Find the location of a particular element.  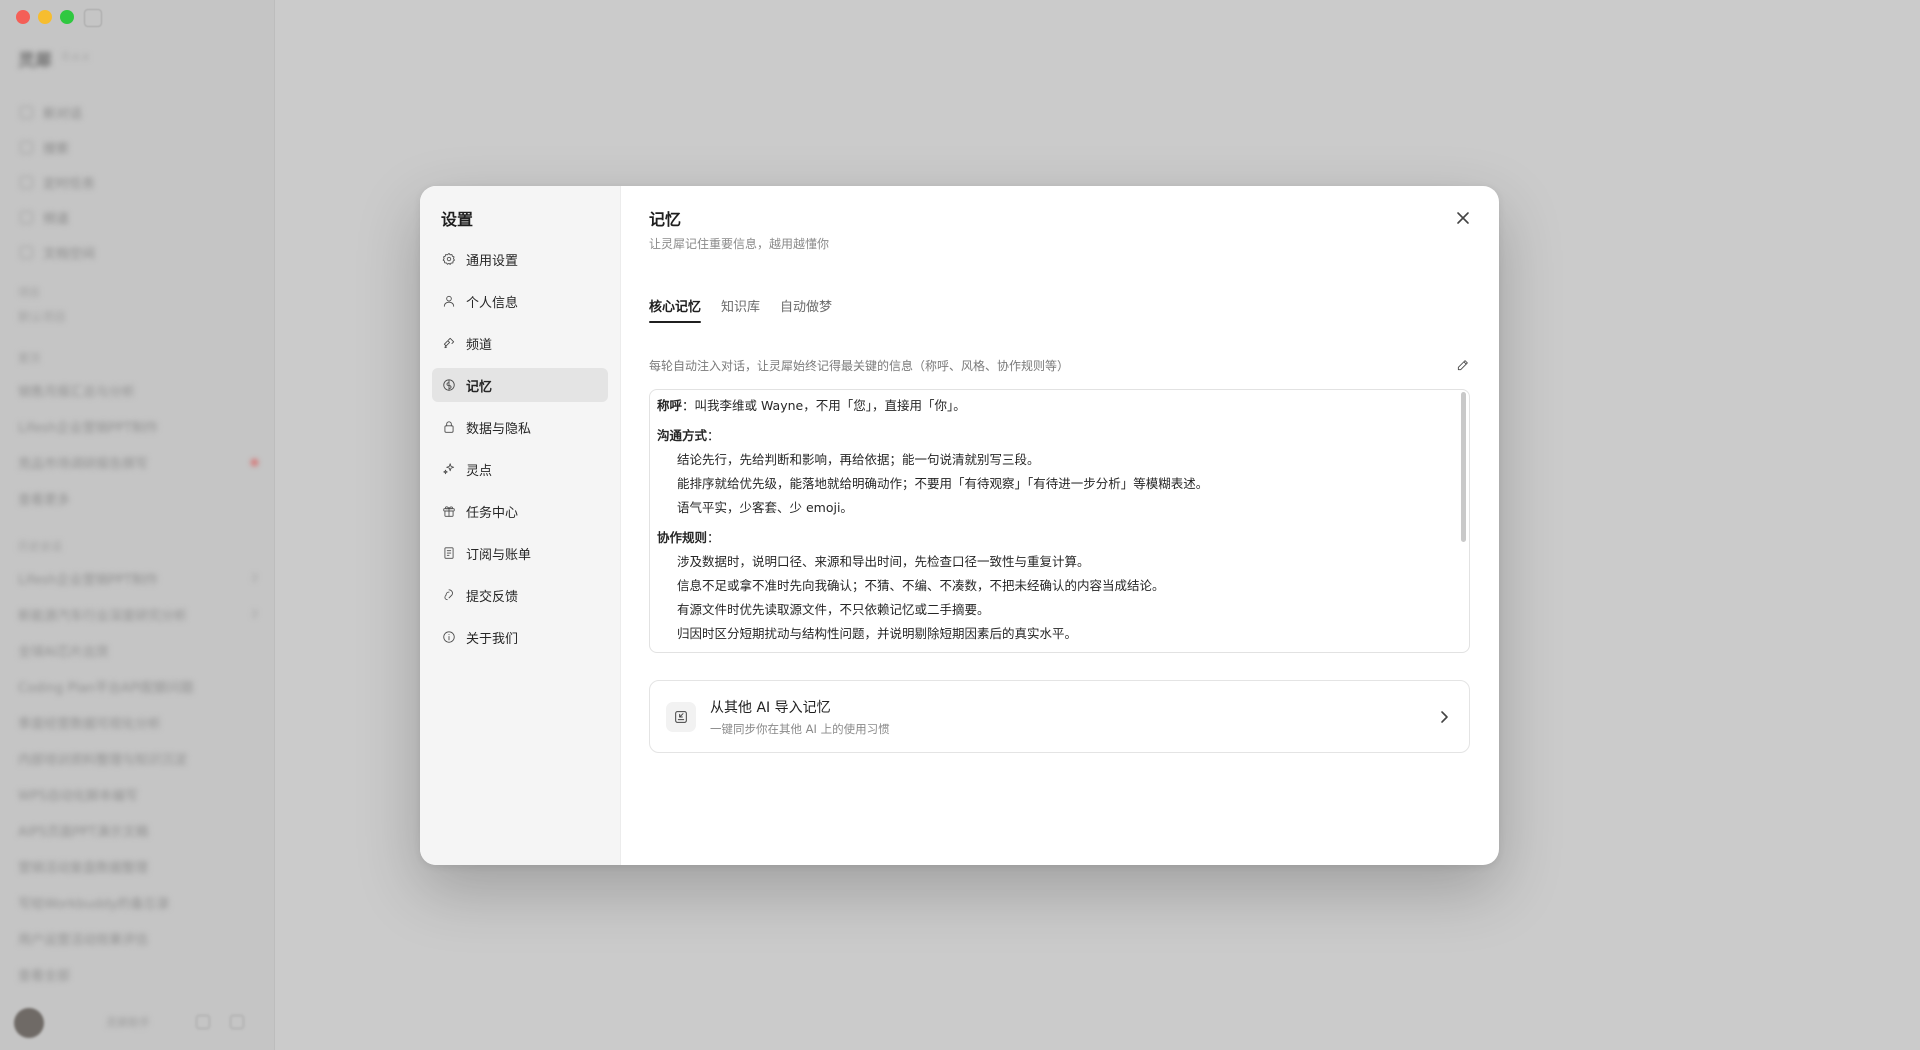

settings-nav-tasks: 任务中心 is located at coordinates (520, 511).